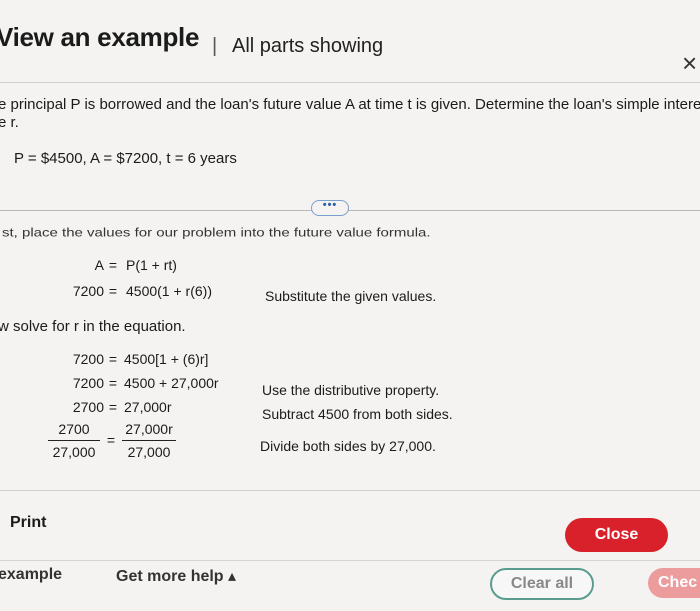  I want to click on section-divider, so click(350, 210).